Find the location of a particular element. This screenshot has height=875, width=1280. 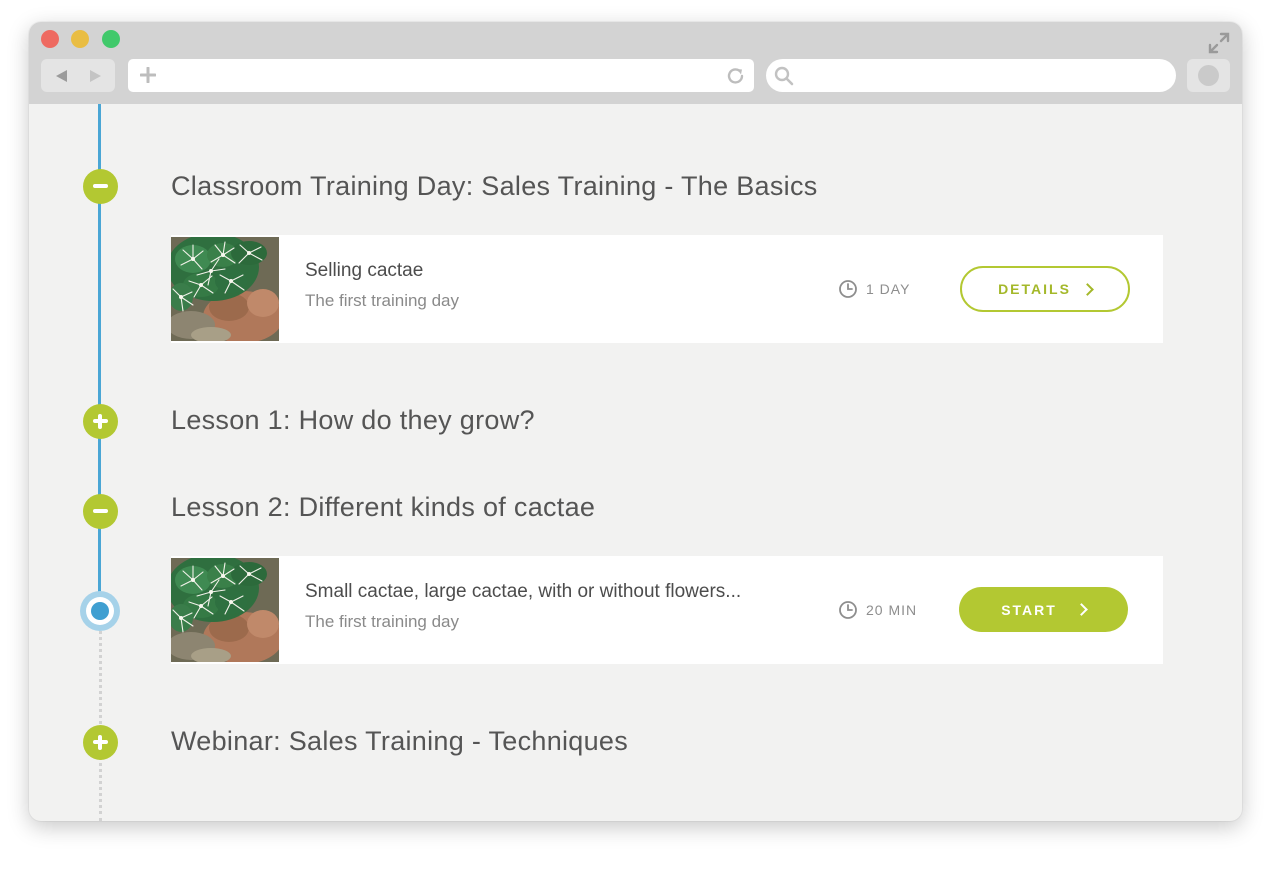

window-minimize-button is located at coordinates (80, 39).